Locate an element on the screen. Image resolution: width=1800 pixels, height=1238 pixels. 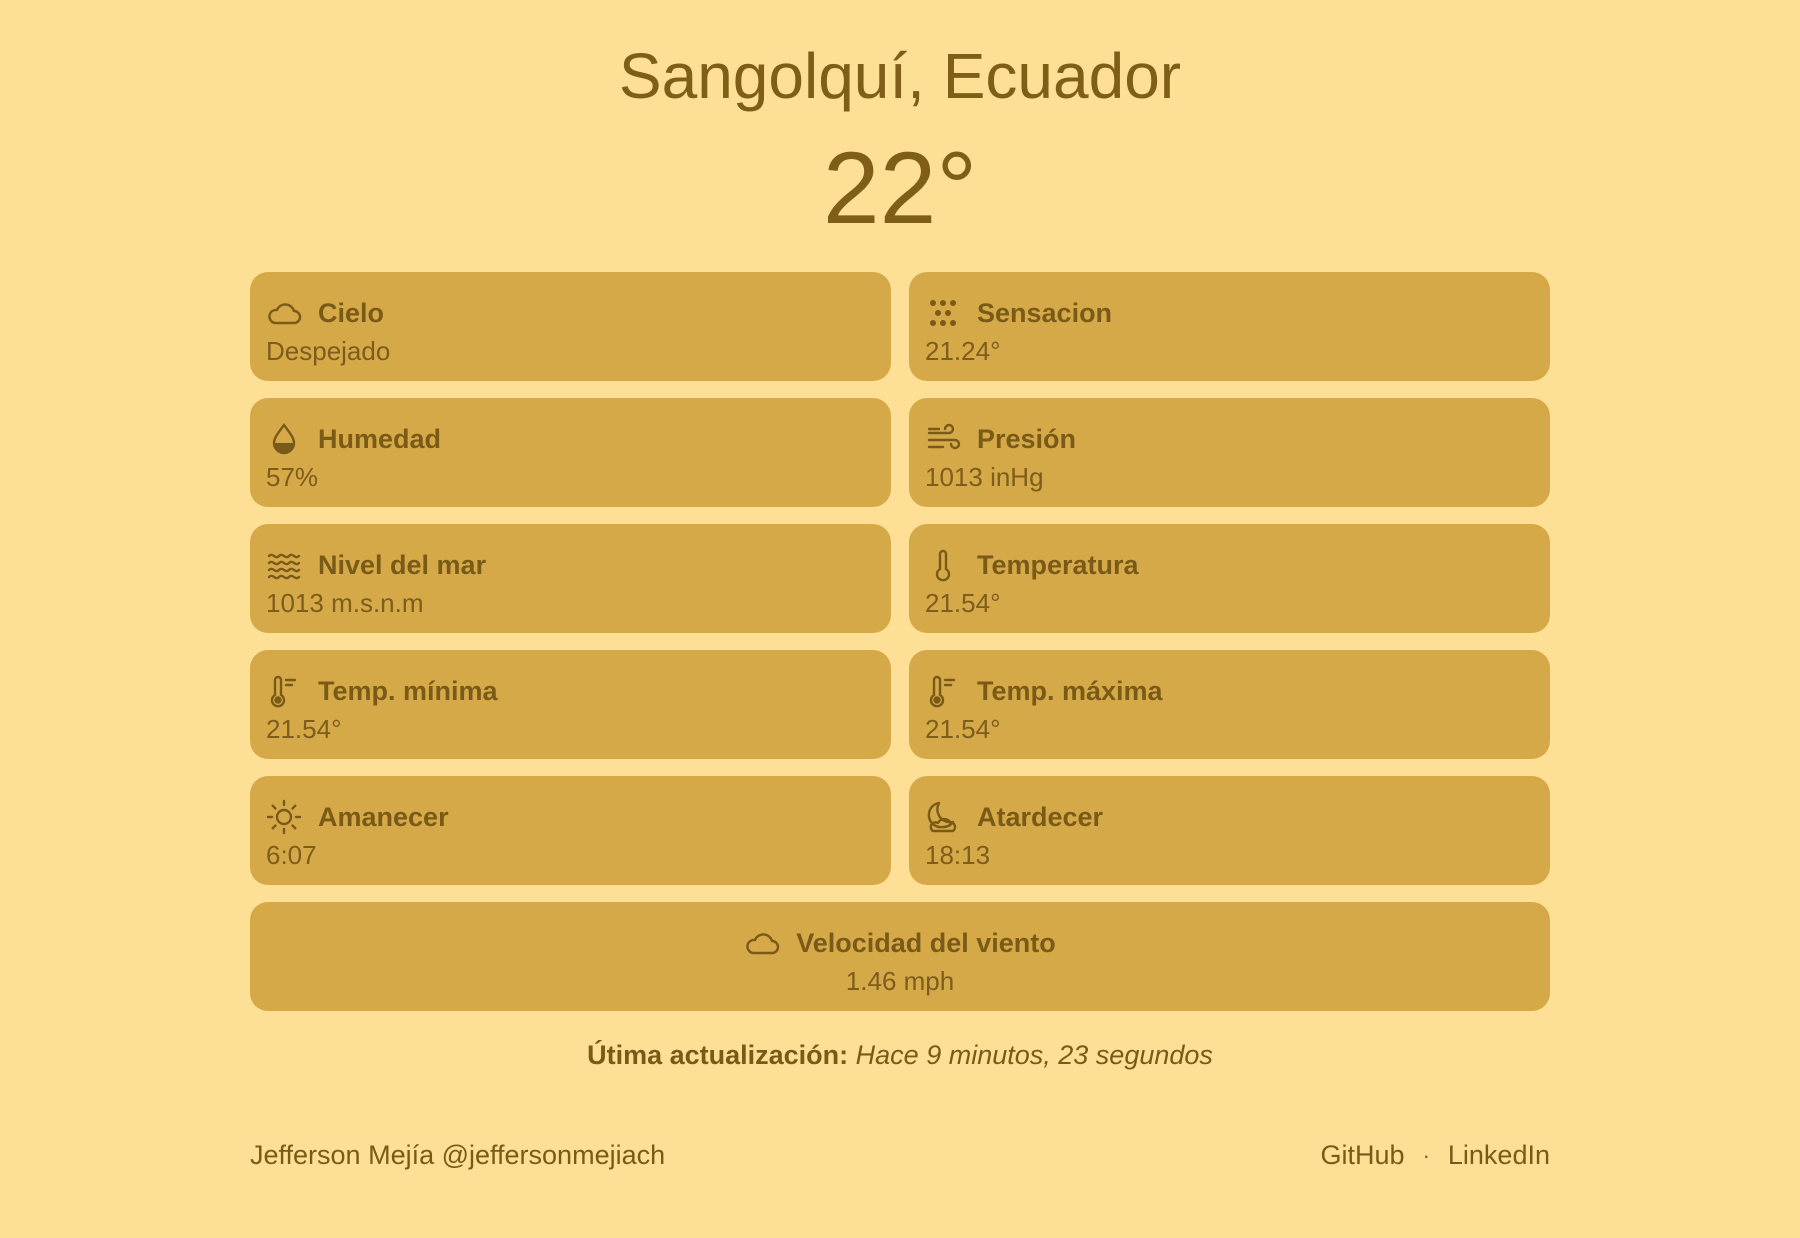
card-value: 1013 inHg is located at coordinates (984, 477).